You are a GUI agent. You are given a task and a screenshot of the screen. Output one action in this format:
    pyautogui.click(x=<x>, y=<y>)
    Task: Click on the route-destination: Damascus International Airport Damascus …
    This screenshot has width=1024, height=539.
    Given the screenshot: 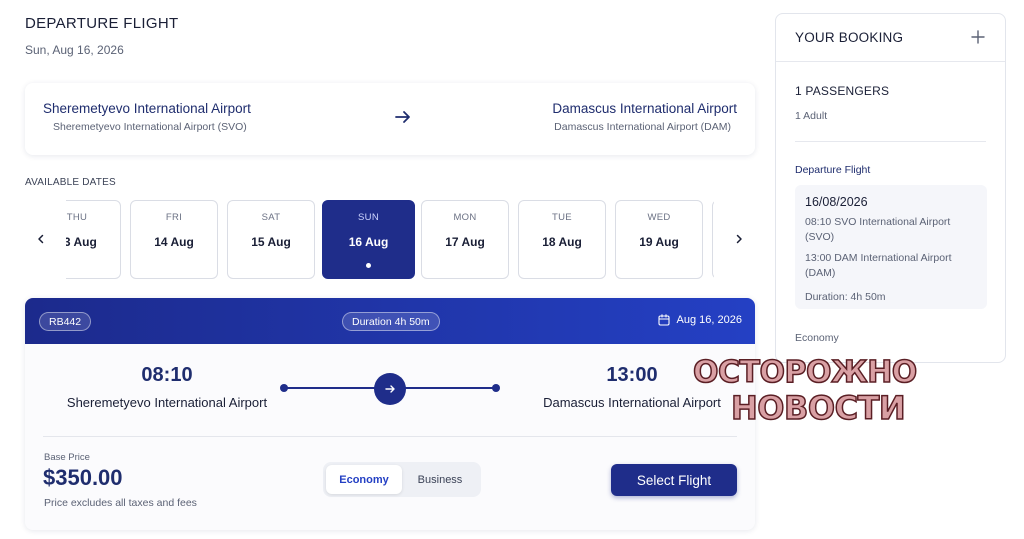 What is the action you would take?
    pyautogui.click(x=644, y=117)
    